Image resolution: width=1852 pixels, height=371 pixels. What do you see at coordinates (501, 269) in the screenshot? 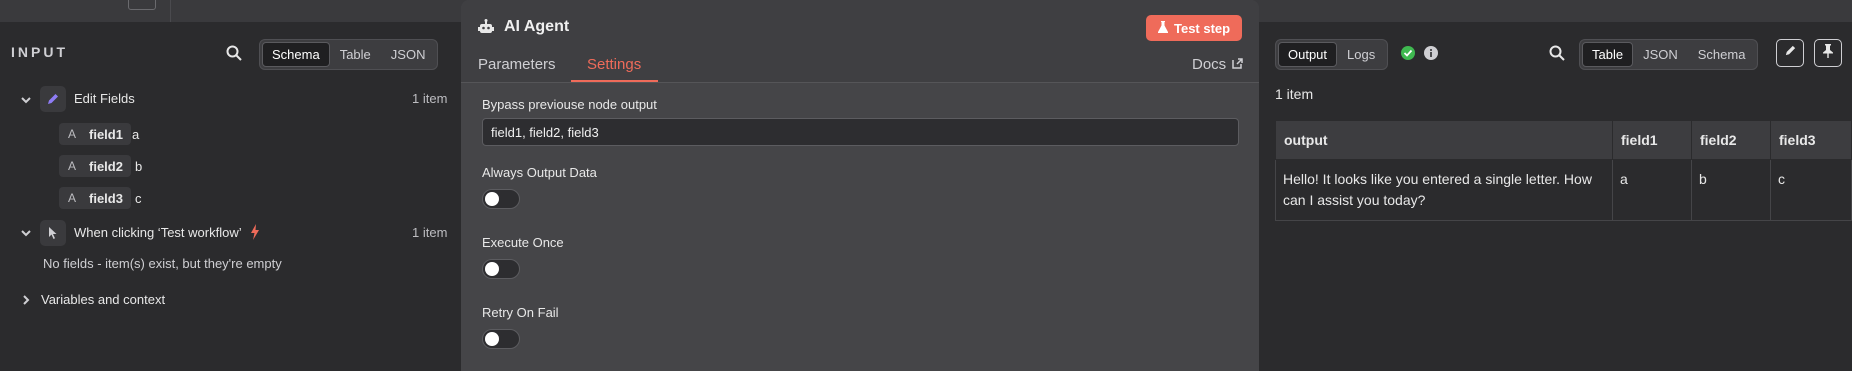
I see `execute-once-toggle` at bounding box center [501, 269].